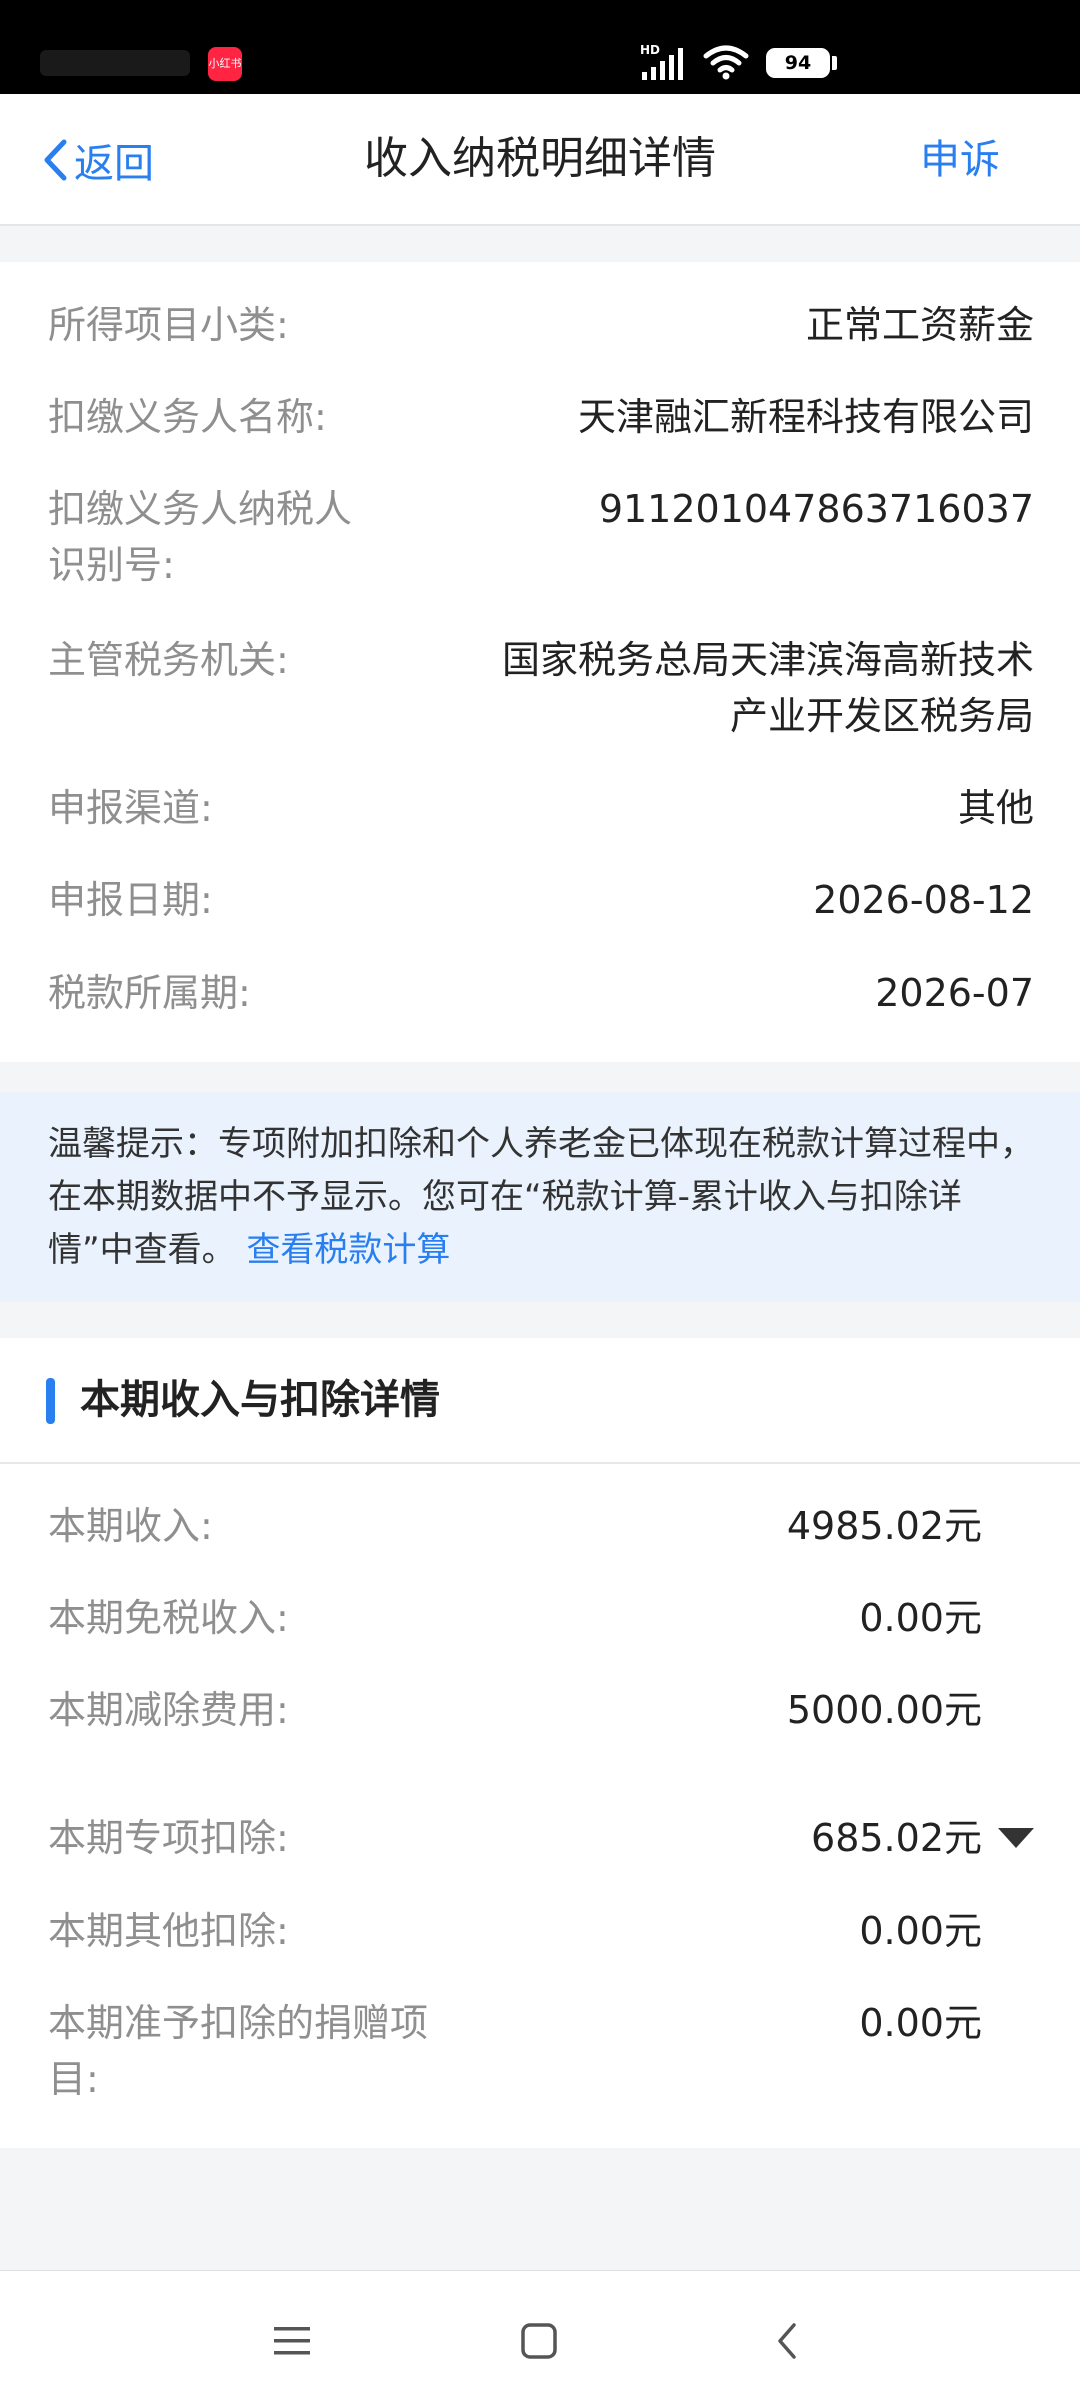  I want to click on income-label: 本期专项扣除:, so click(168, 1838).